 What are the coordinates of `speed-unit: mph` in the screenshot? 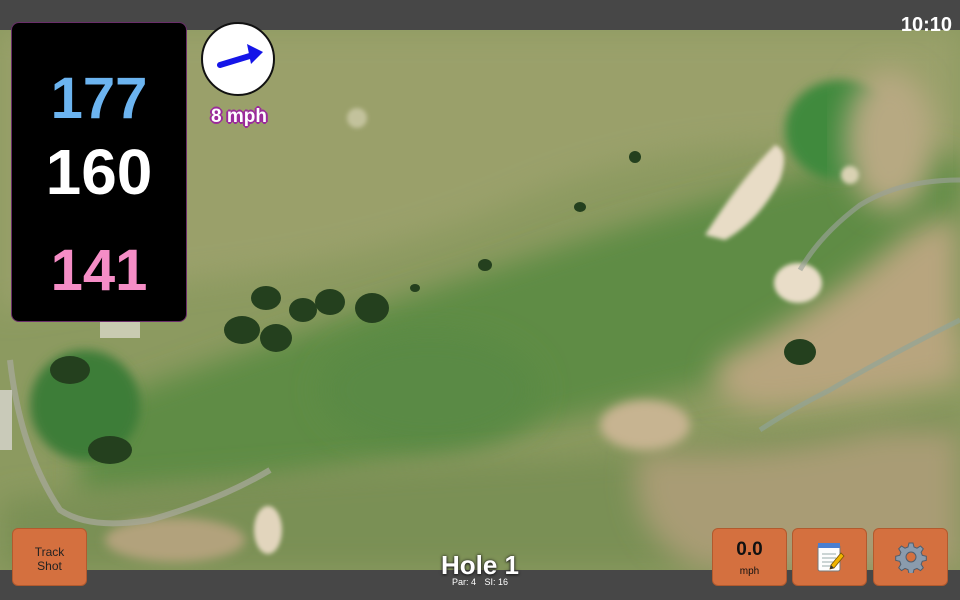 It's located at (749, 571).